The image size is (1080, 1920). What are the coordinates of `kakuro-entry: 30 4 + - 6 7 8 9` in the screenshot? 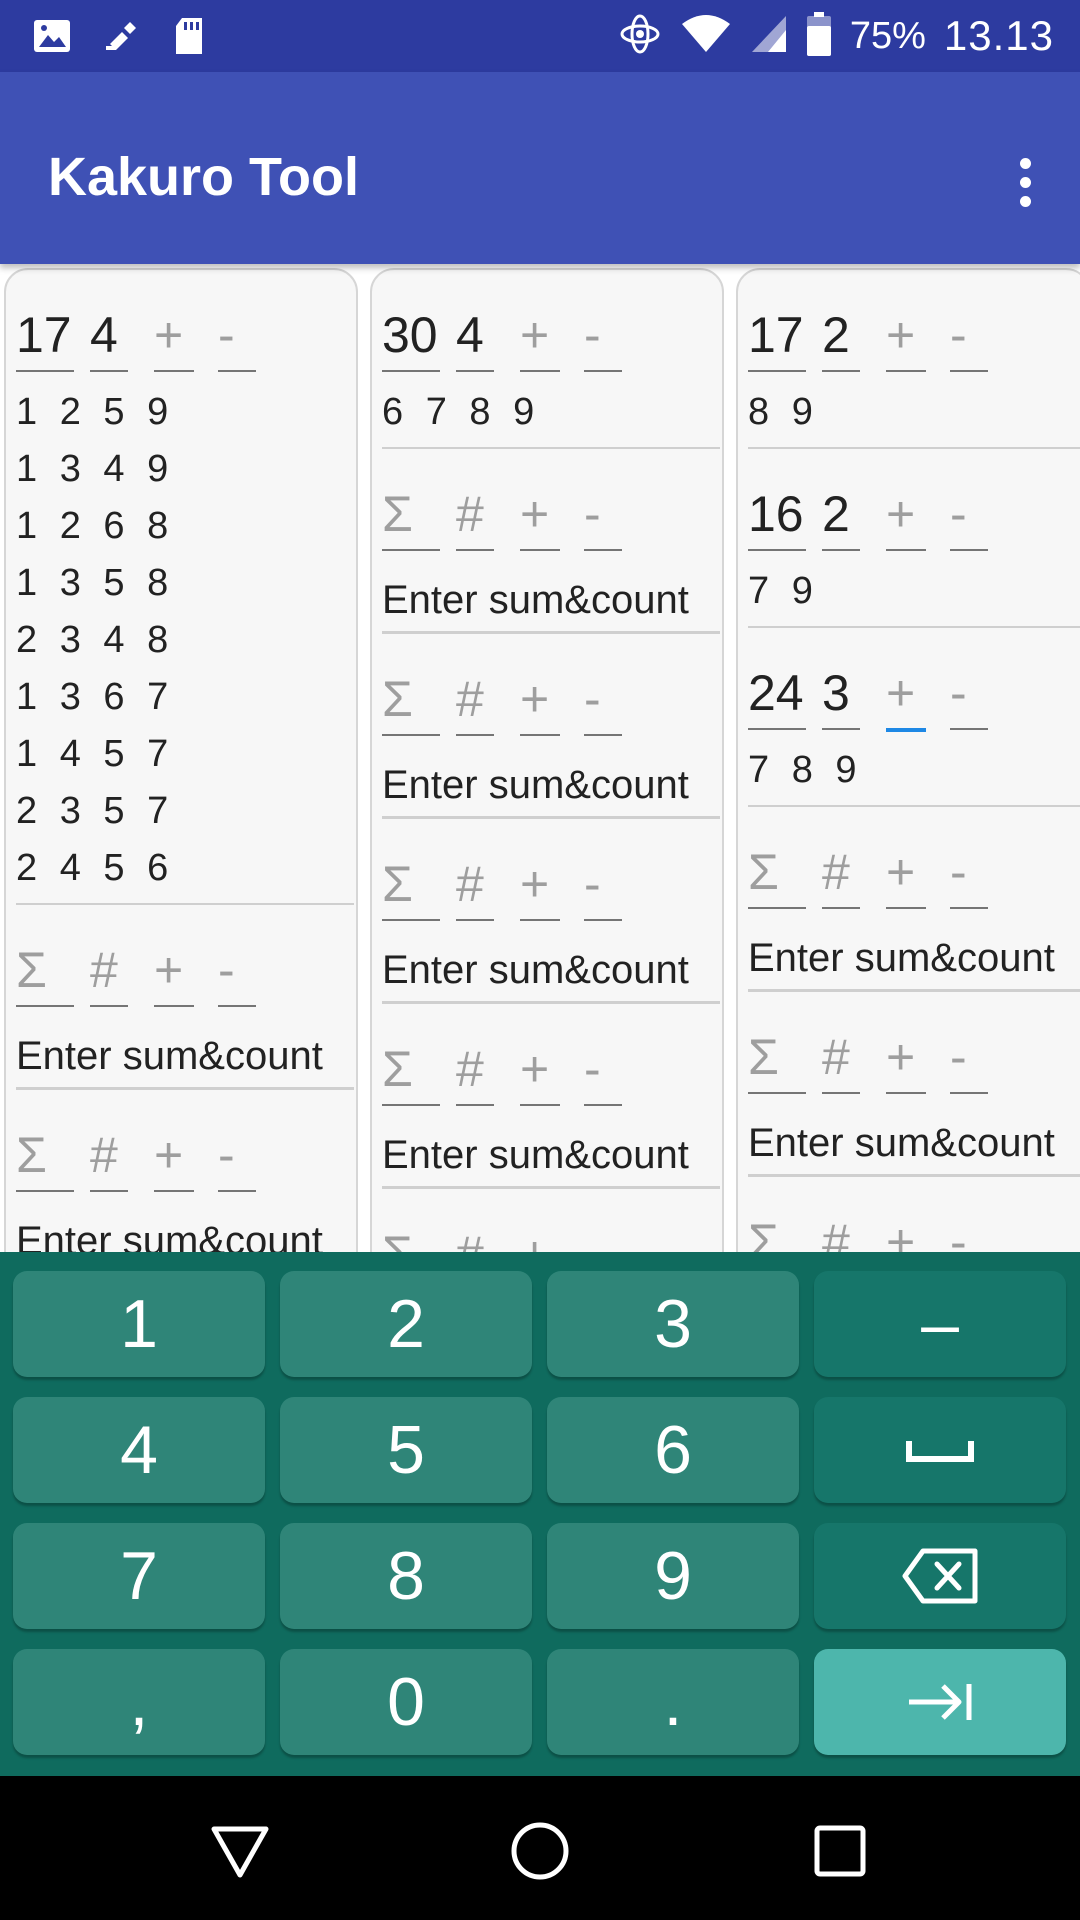 It's located at (552, 359).